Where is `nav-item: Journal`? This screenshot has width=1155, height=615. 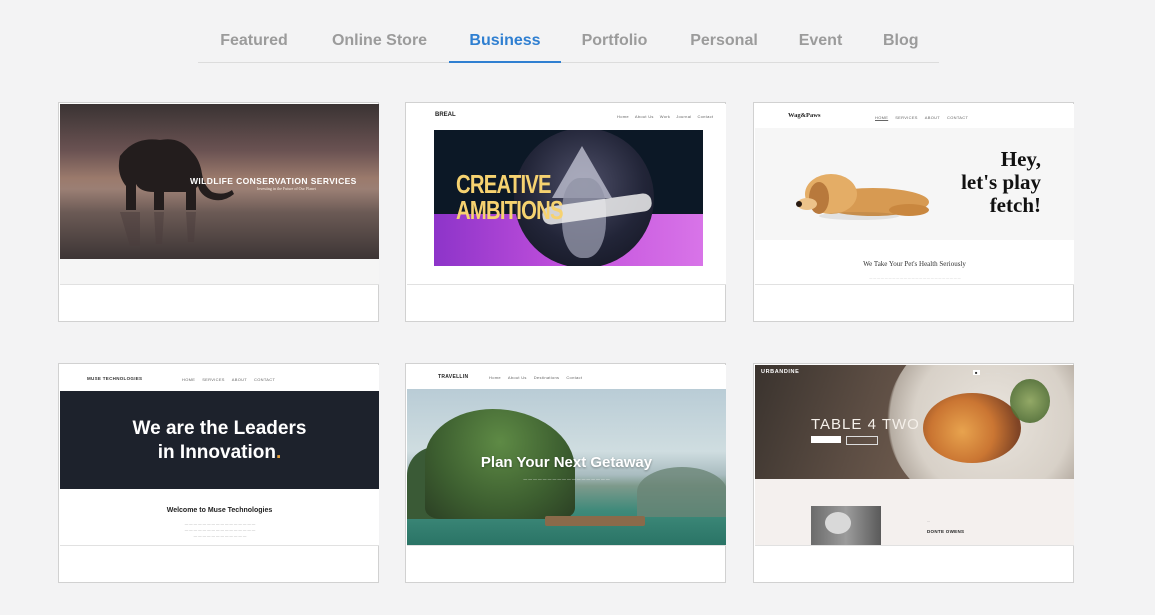 nav-item: Journal is located at coordinates (684, 116).